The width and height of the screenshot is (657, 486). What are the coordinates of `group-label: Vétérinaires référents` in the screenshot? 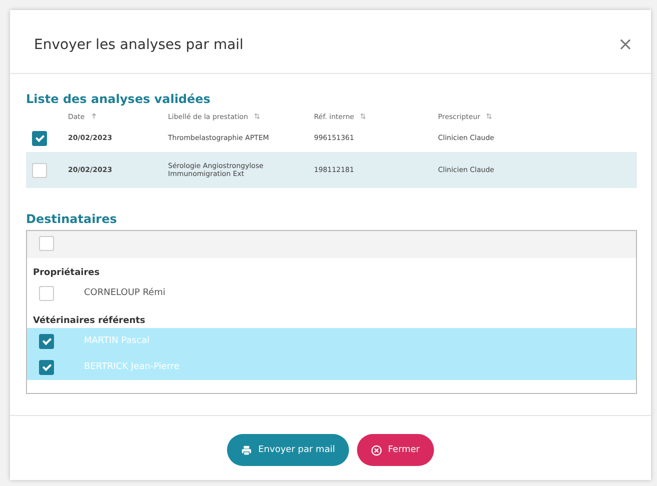 It's located at (89, 321).